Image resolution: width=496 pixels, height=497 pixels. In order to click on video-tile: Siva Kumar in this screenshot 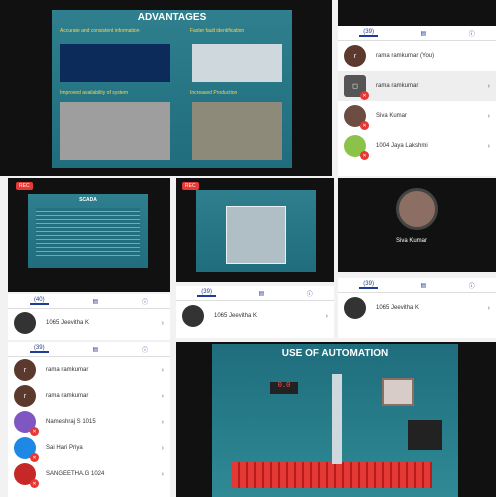, I will do `click(417, 225)`.